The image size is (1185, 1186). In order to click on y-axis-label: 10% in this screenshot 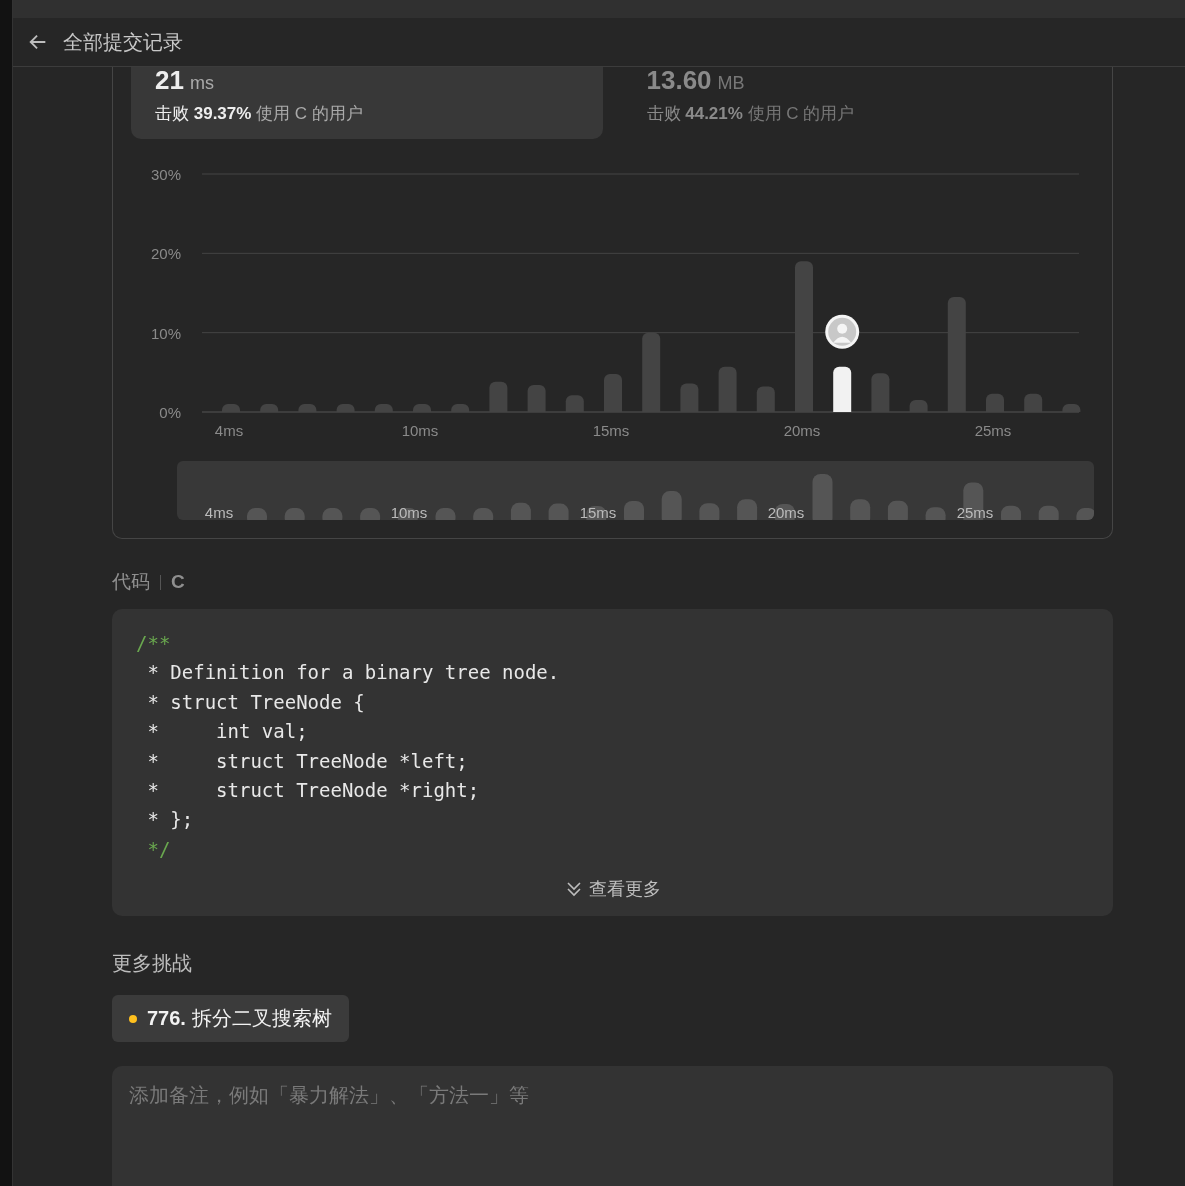, I will do `click(165, 333)`.